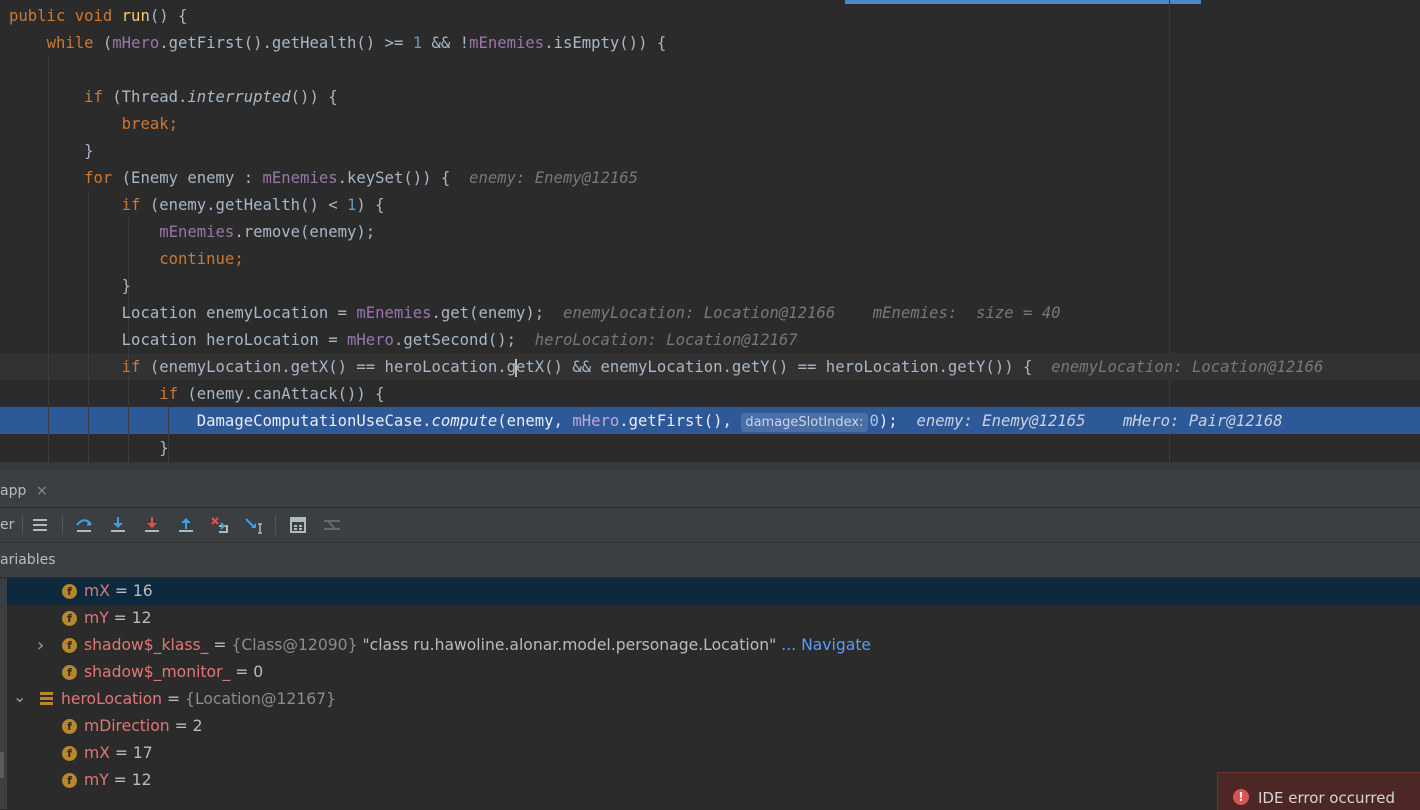 The width and height of the screenshot is (1420, 810). I want to click on step-into-icon, so click(118, 525).